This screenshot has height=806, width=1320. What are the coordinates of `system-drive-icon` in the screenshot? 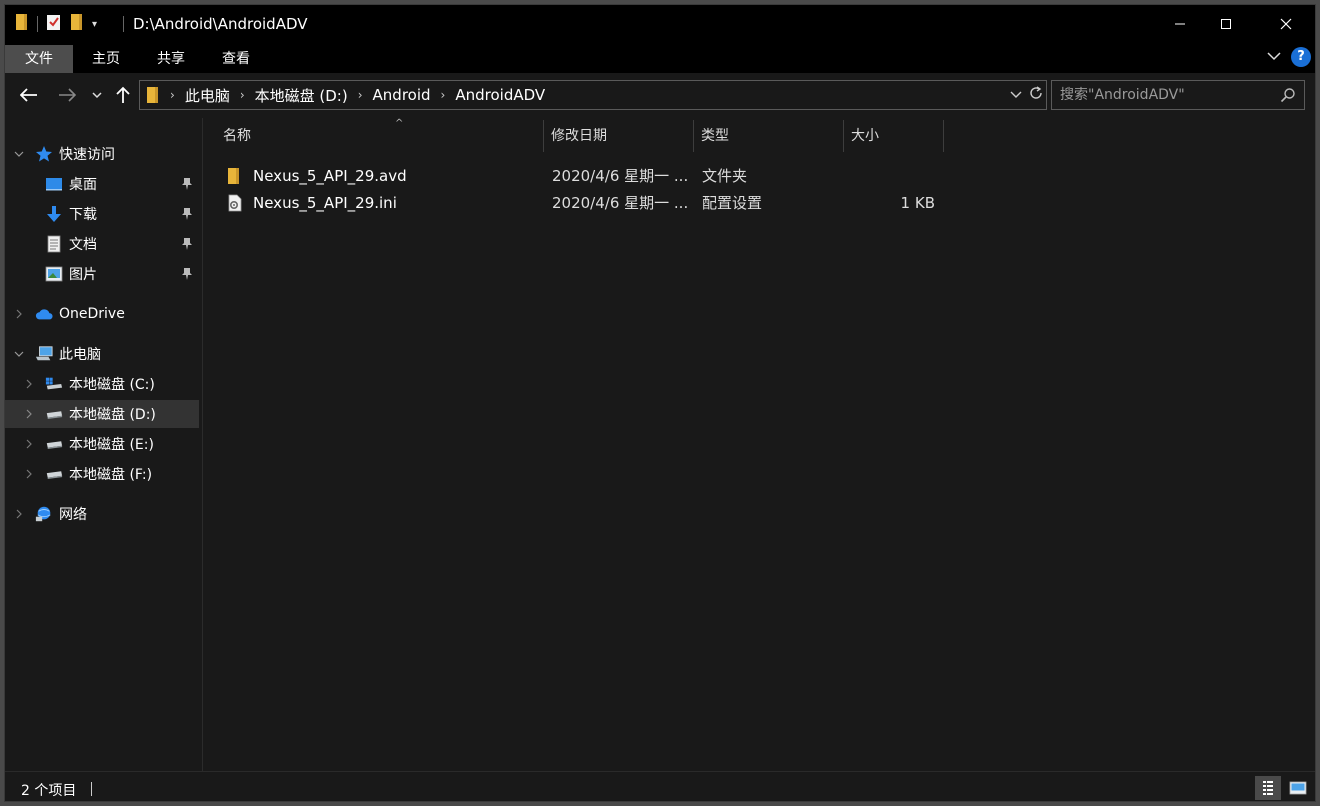 It's located at (54, 384).